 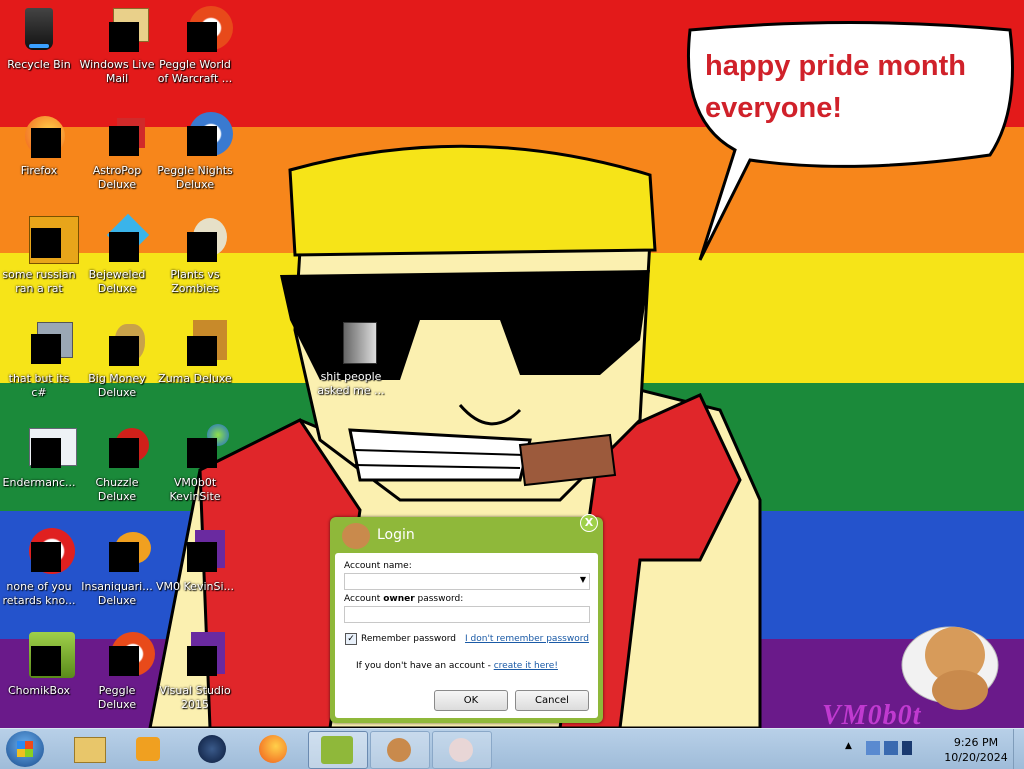 I want to click on desktop-icon-label: Chuzzle Deluxe, so click(x=117, y=489).